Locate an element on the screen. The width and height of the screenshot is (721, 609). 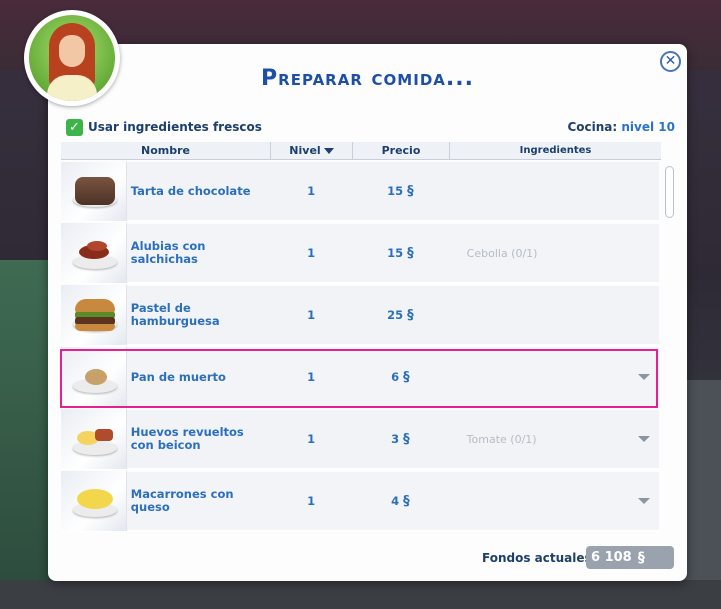
beans-sausages-icon is located at coordinates (94, 253).